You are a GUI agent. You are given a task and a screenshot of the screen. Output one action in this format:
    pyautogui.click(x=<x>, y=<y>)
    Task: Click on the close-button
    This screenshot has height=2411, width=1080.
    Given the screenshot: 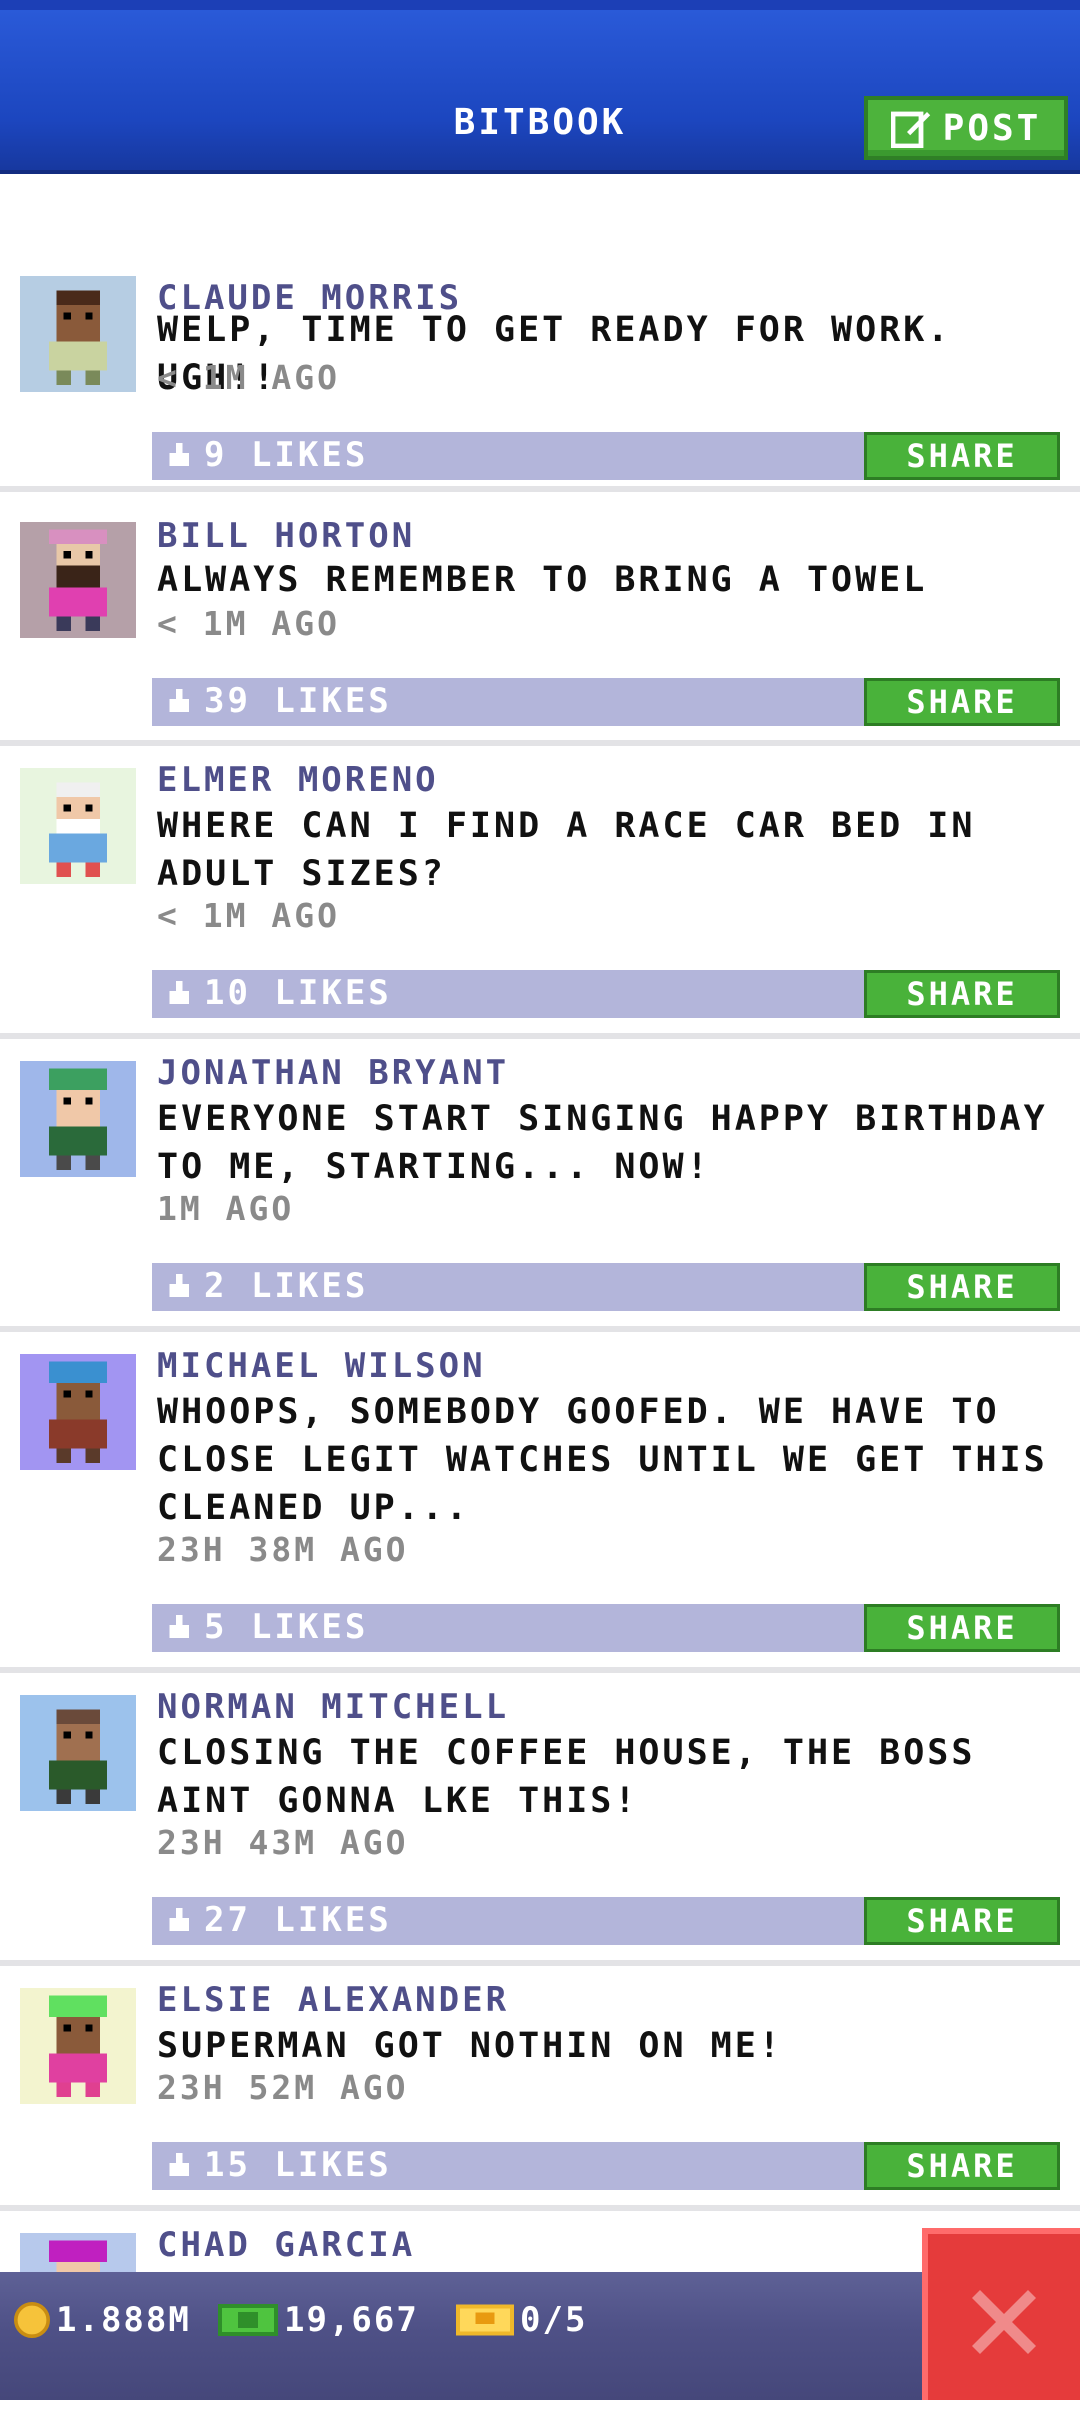 What is the action you would take?
    pyautogui.click(x=1001, y=2314)
    